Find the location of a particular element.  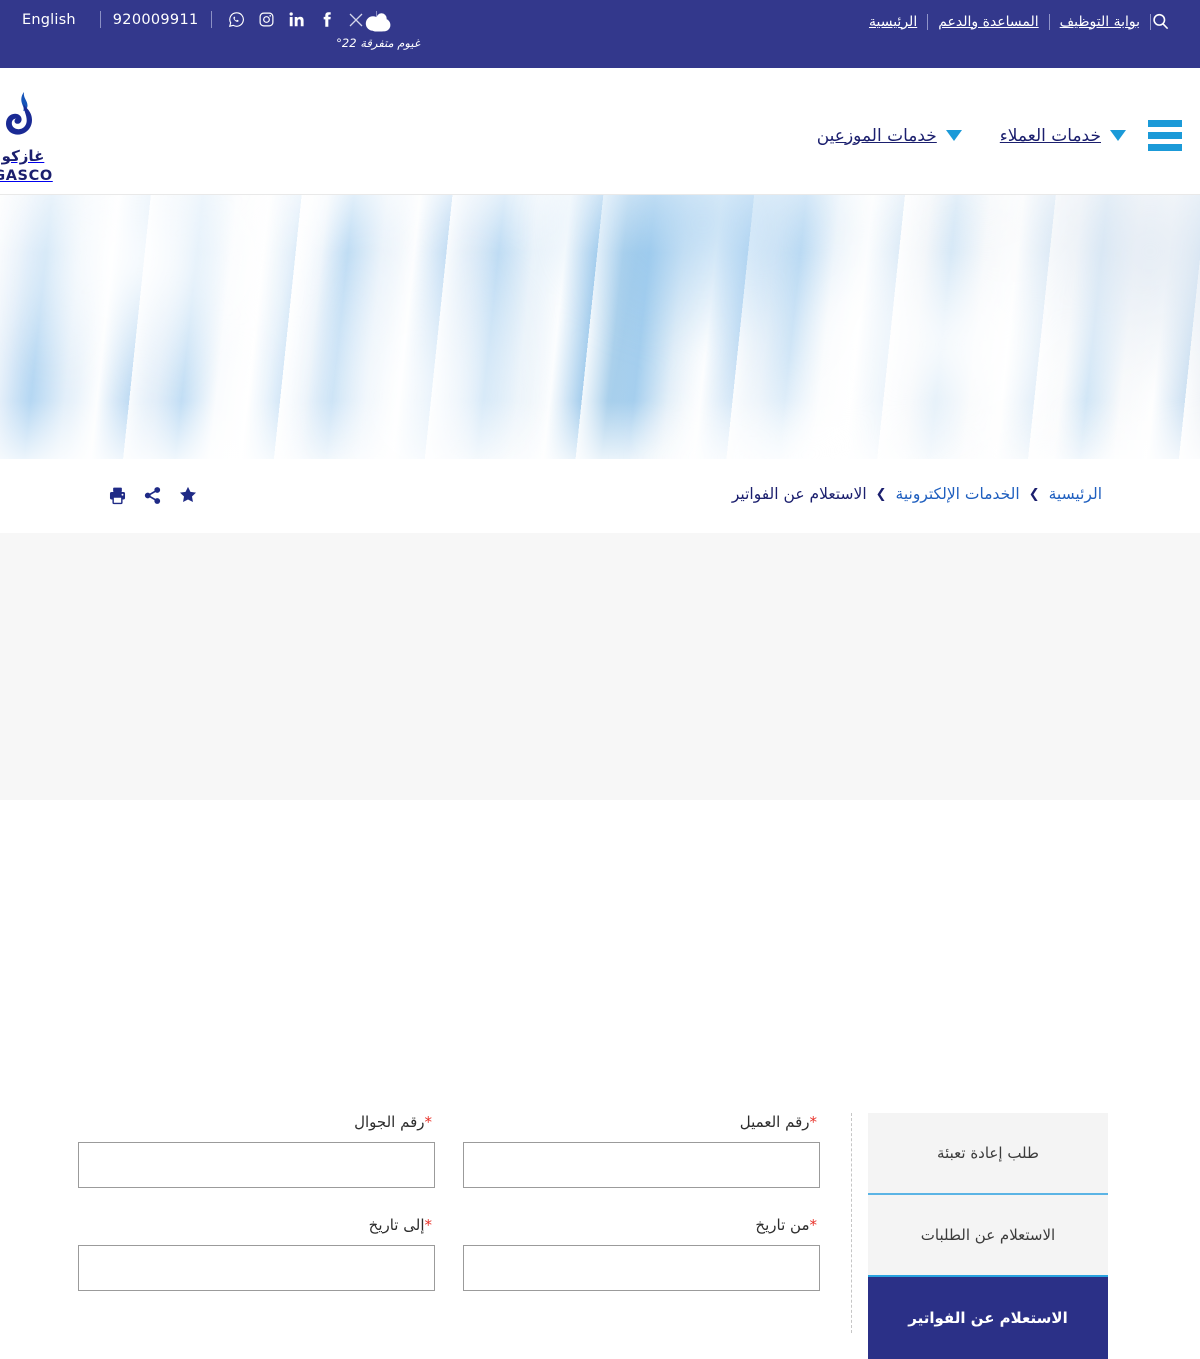

field-mobile-number: *رقم الجوال is located at coordinates (256, 1150).